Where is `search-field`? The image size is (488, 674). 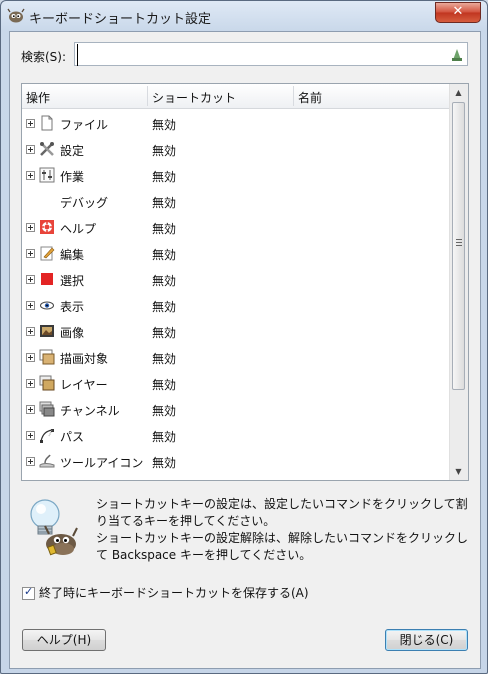
search-field is located at coordinates (271, 54).